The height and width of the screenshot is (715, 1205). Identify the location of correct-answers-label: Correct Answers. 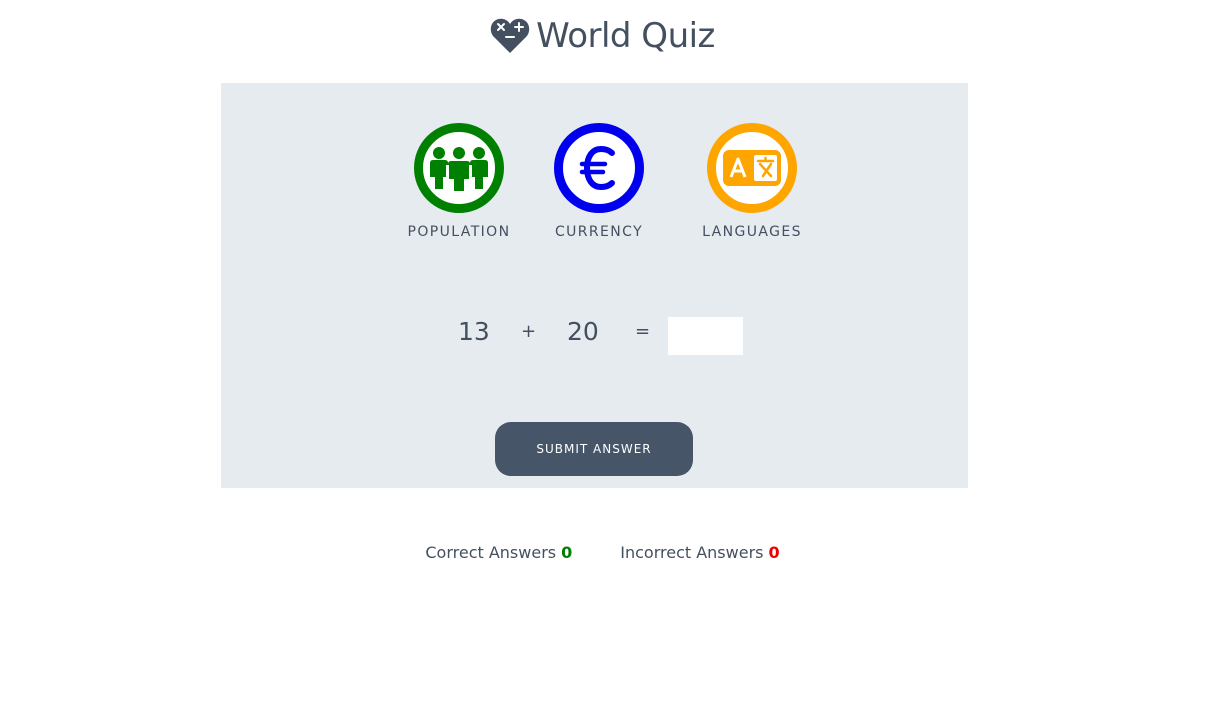
(491, 552).